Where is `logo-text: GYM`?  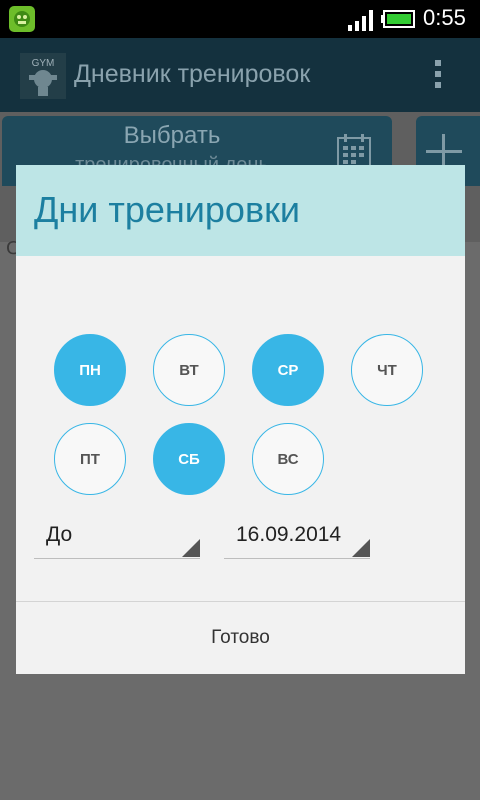
logo-text: GYM is located at coordinates (43, 63).